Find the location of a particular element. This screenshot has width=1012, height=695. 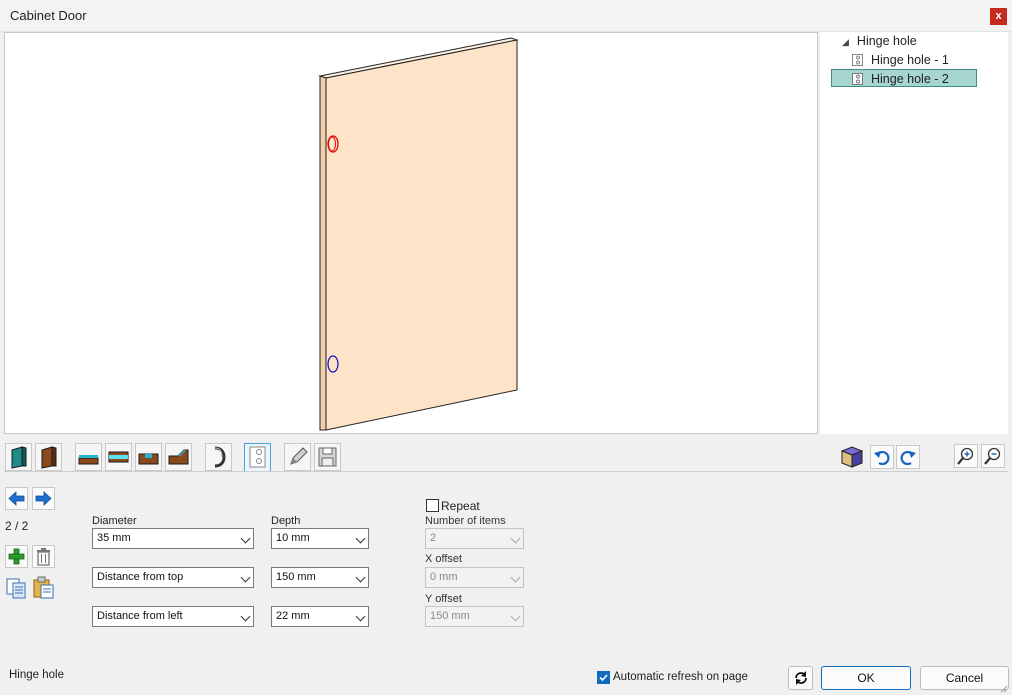

tab-save is located at coordinates (327, 457).